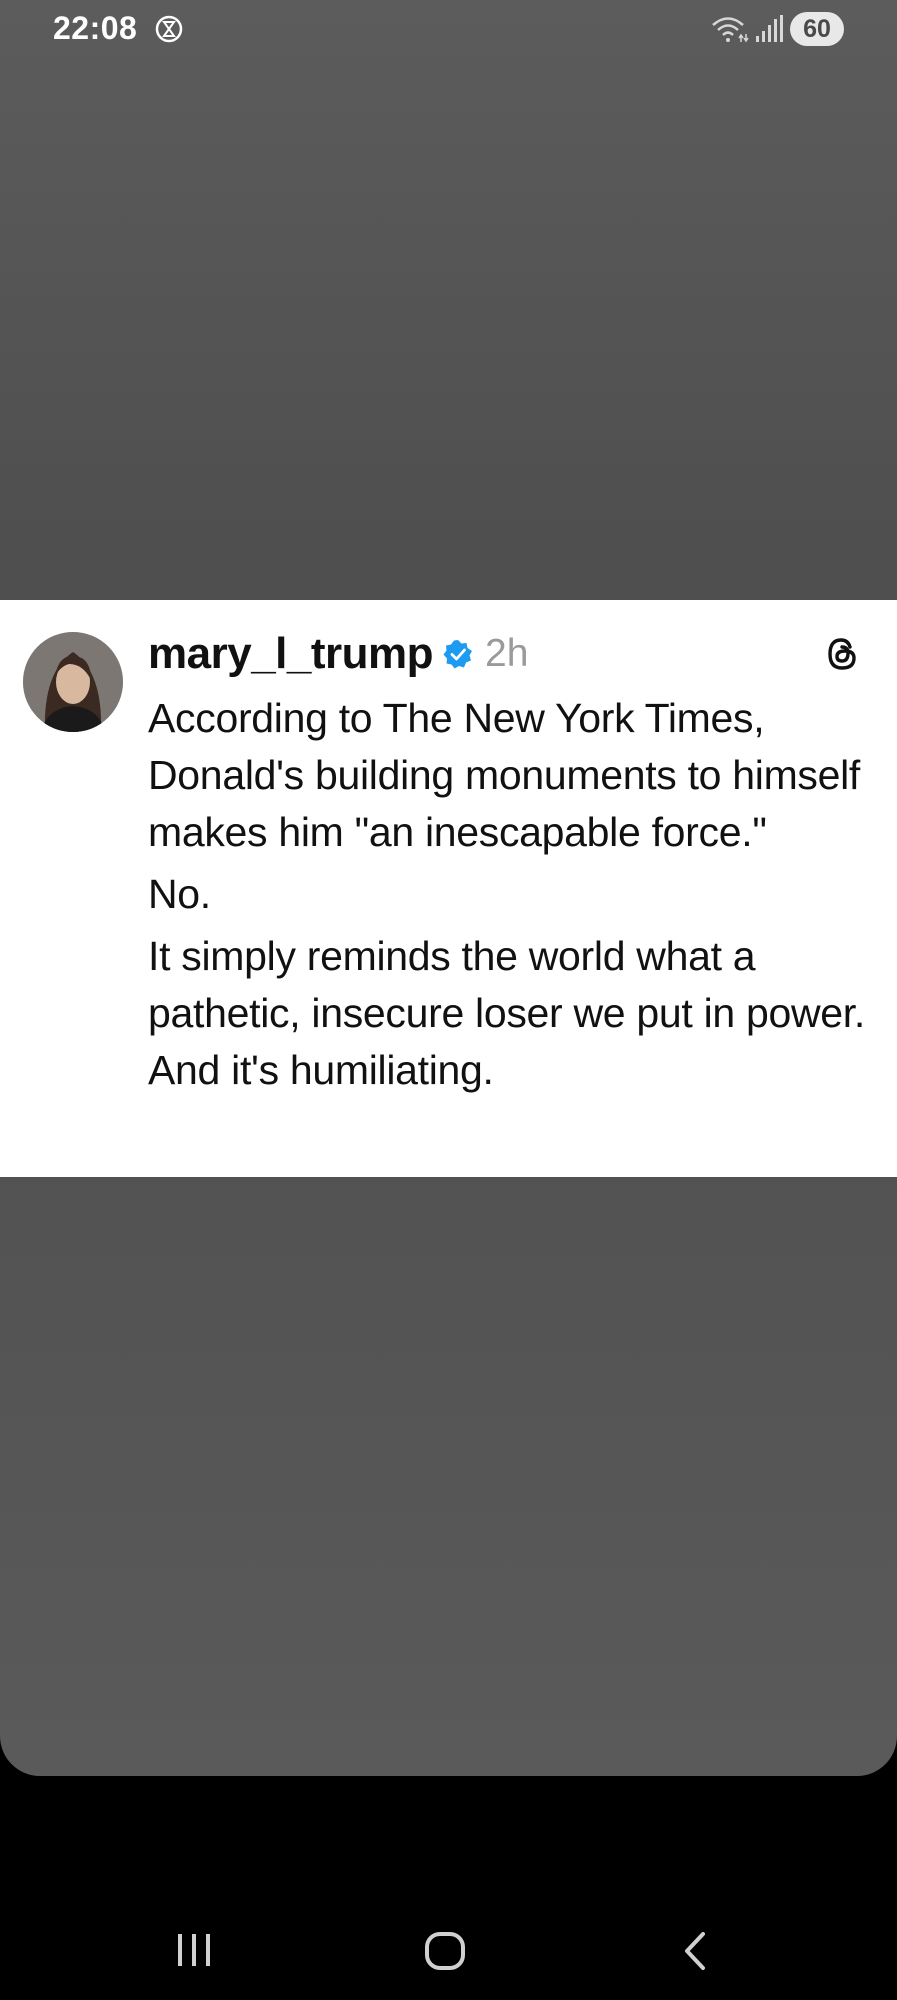 The width and height of the screenshot is (897, 2000). Describe the element at coordinates (194, 1950) in the screenshot. I see `recent-apps-icon` at that location.